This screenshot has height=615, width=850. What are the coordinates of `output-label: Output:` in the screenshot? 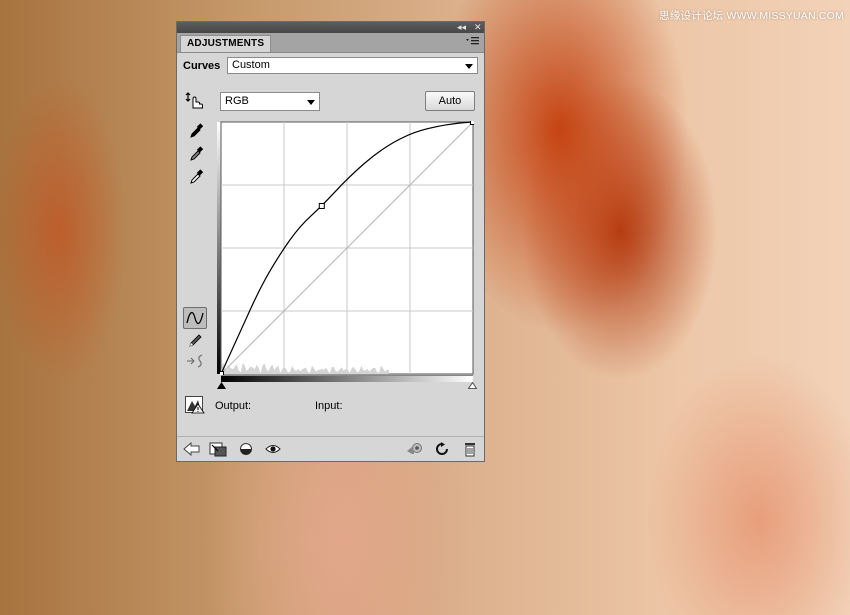 It's located at (233, 406).